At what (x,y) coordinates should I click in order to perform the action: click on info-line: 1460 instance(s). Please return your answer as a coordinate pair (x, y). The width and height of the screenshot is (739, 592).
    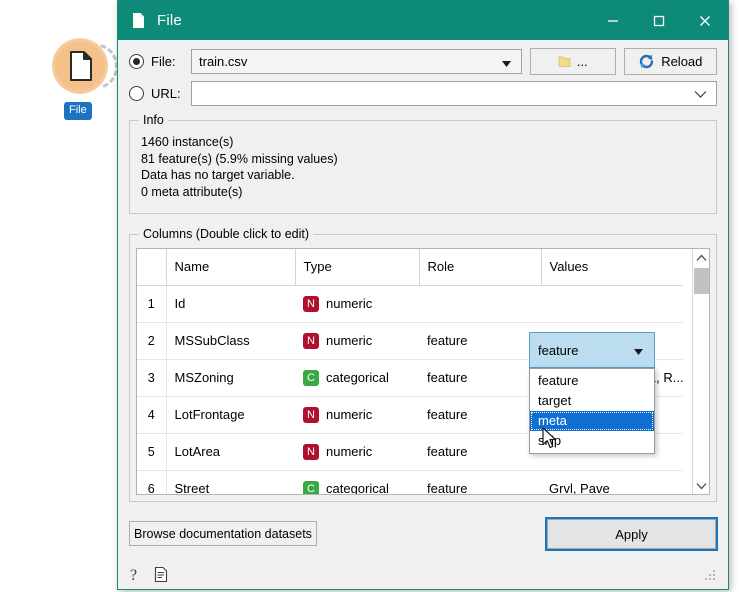
    Looking at the image, I should click on (187, 142).